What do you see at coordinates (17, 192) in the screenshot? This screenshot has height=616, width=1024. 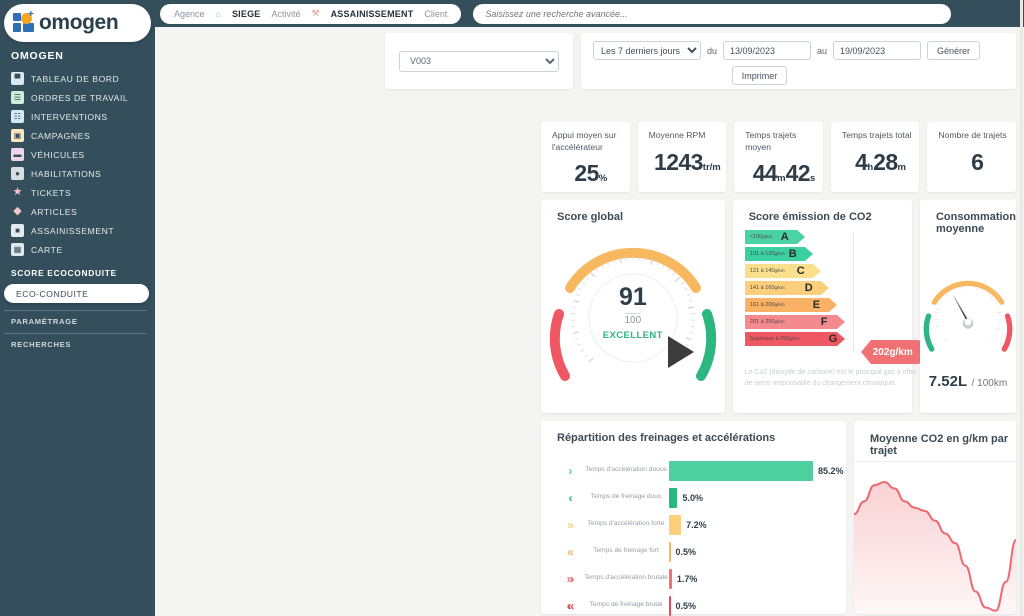 I see `ticket-star-icon: ★` at bounding box center [17, 192].